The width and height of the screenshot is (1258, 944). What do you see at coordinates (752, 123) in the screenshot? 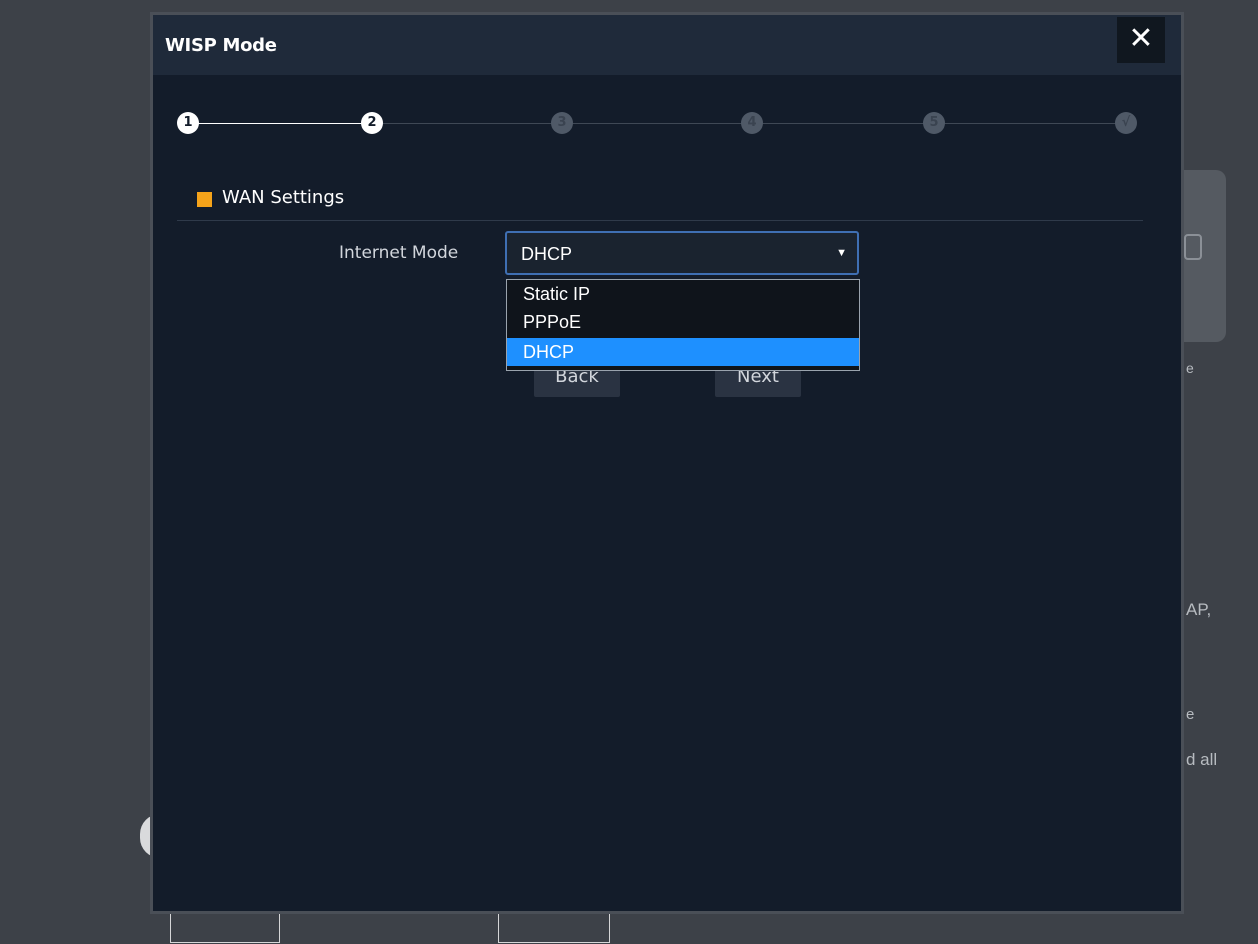
I see `step-4-indicator: 4` at bounding box center [752, 123].